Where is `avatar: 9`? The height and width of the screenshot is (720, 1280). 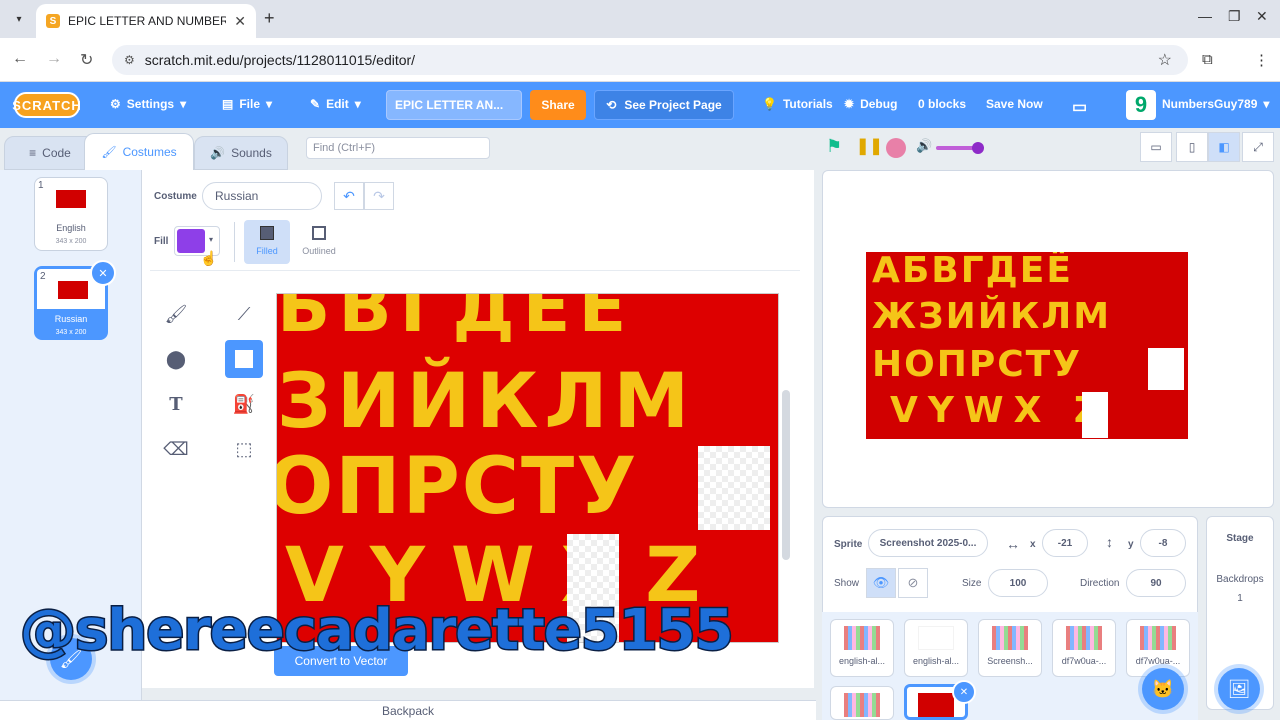 avatar: 9 is located at coordinates (1141, 105).